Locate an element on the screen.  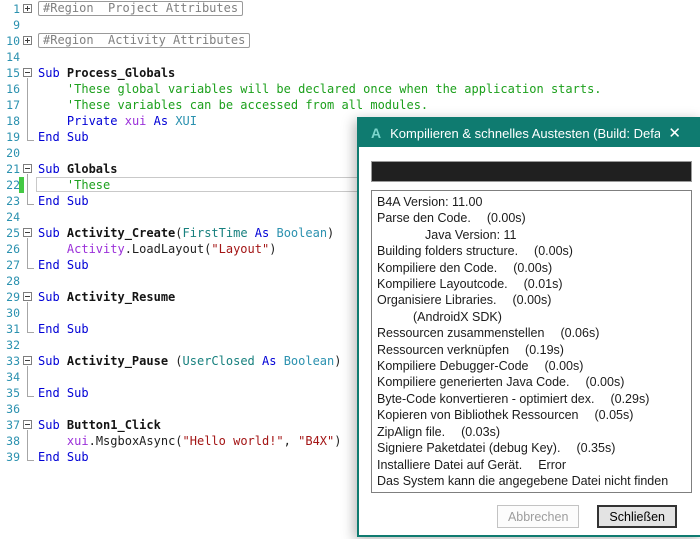
line-number: 14 is located at coordinates (13, 57).